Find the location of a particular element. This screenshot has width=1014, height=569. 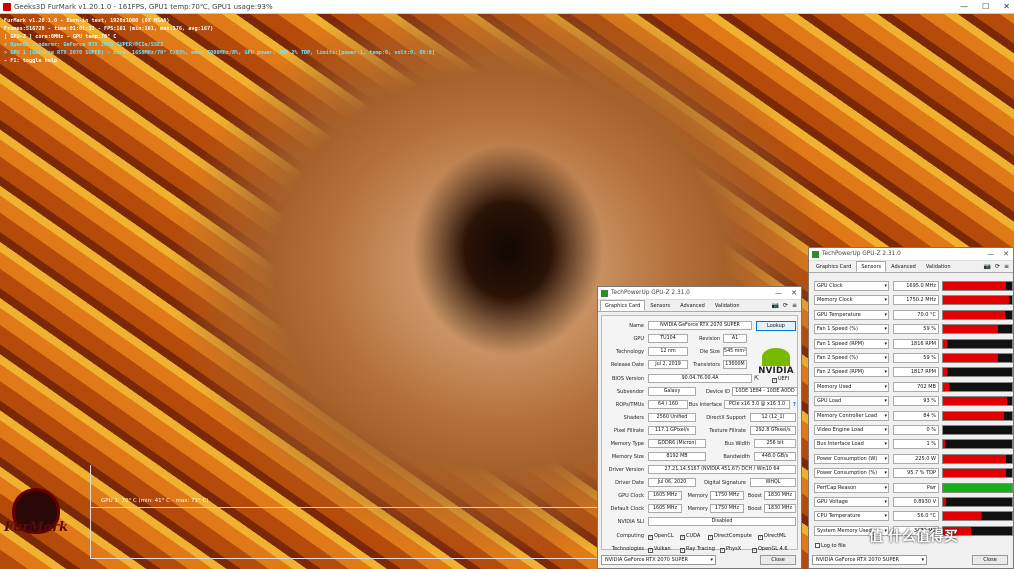

sensor-name: GPU Voltage is located at coordinates (851, 502).